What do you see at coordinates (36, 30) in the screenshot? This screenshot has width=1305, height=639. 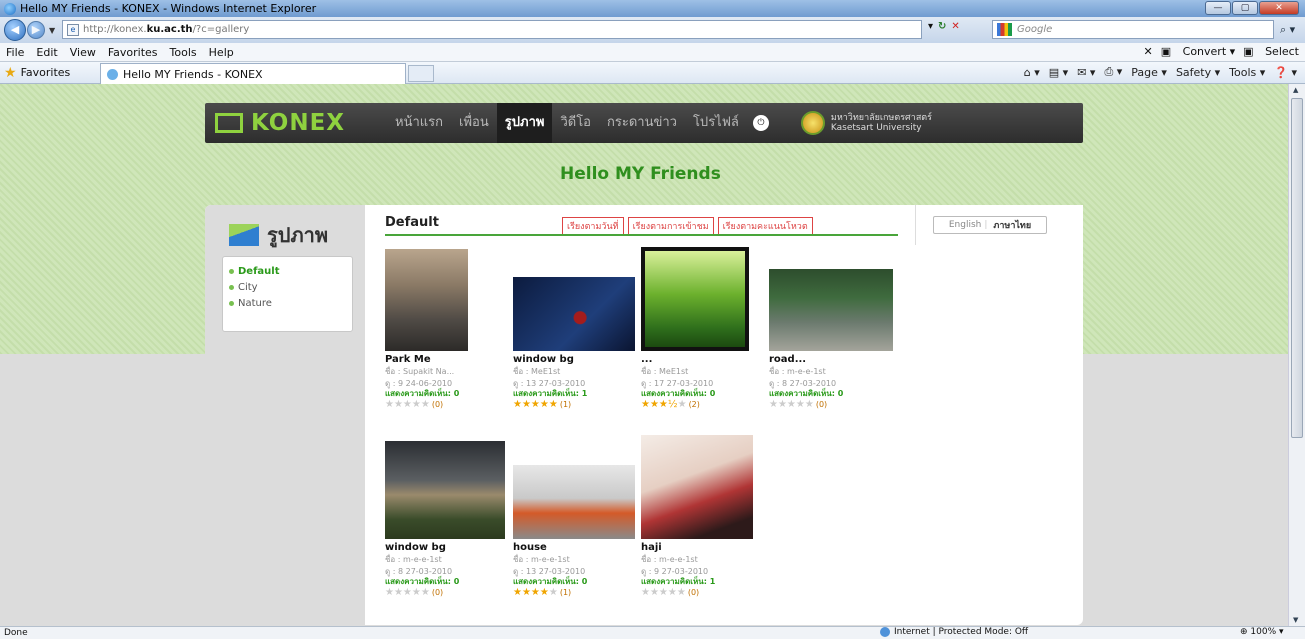 I see `forward-button: ▶` at bounding box center [36, 30].